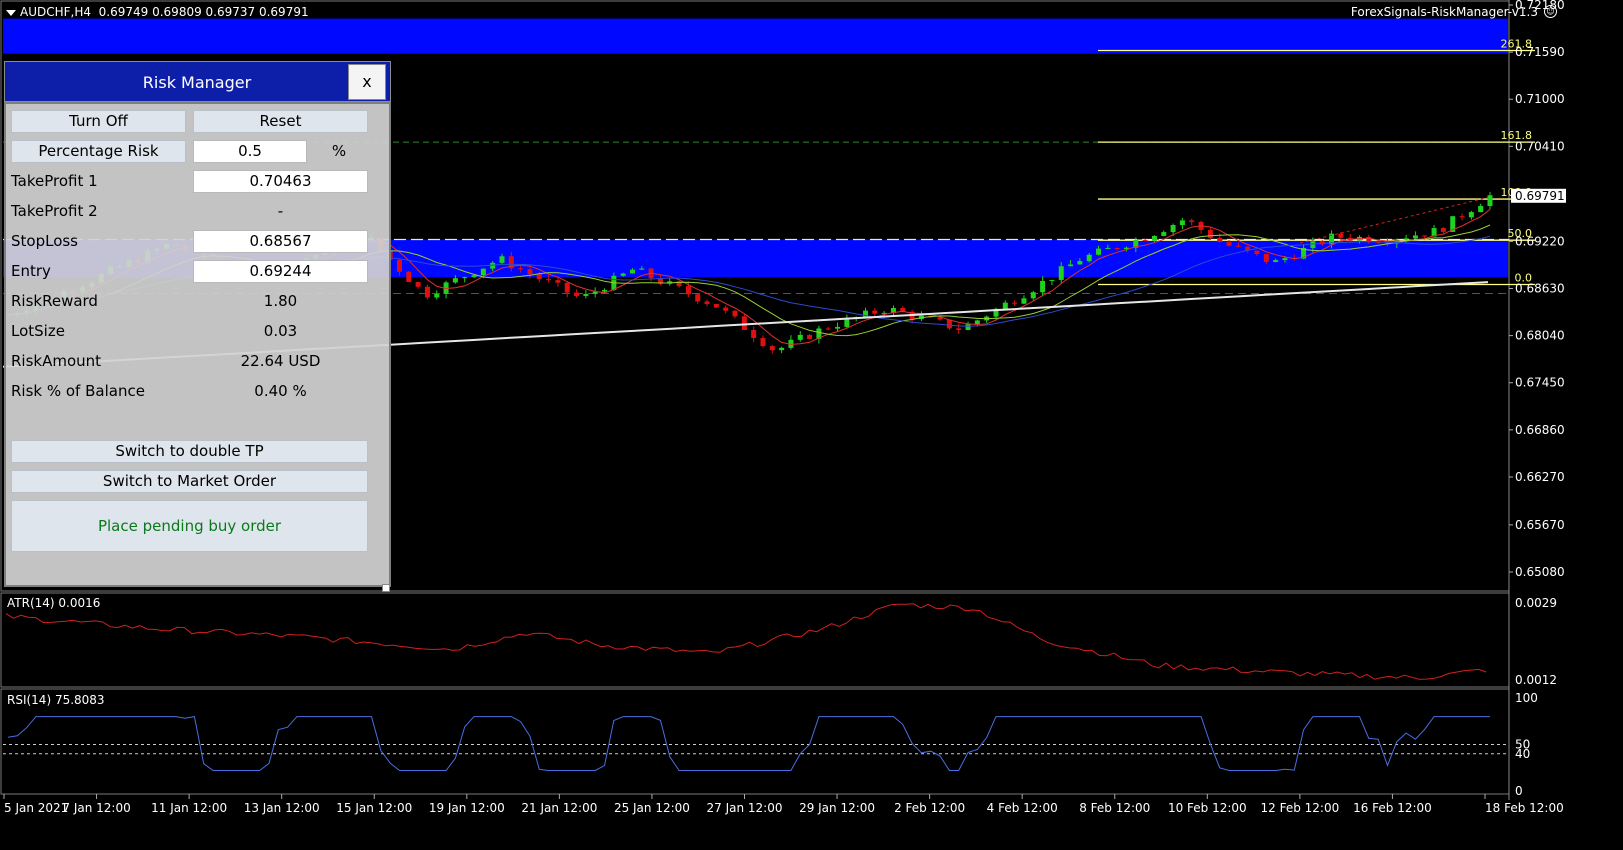  Describe the element at coordinates (1536, 680) in the screenshot. I see `atr-axis-label: 0.0012` at that location.